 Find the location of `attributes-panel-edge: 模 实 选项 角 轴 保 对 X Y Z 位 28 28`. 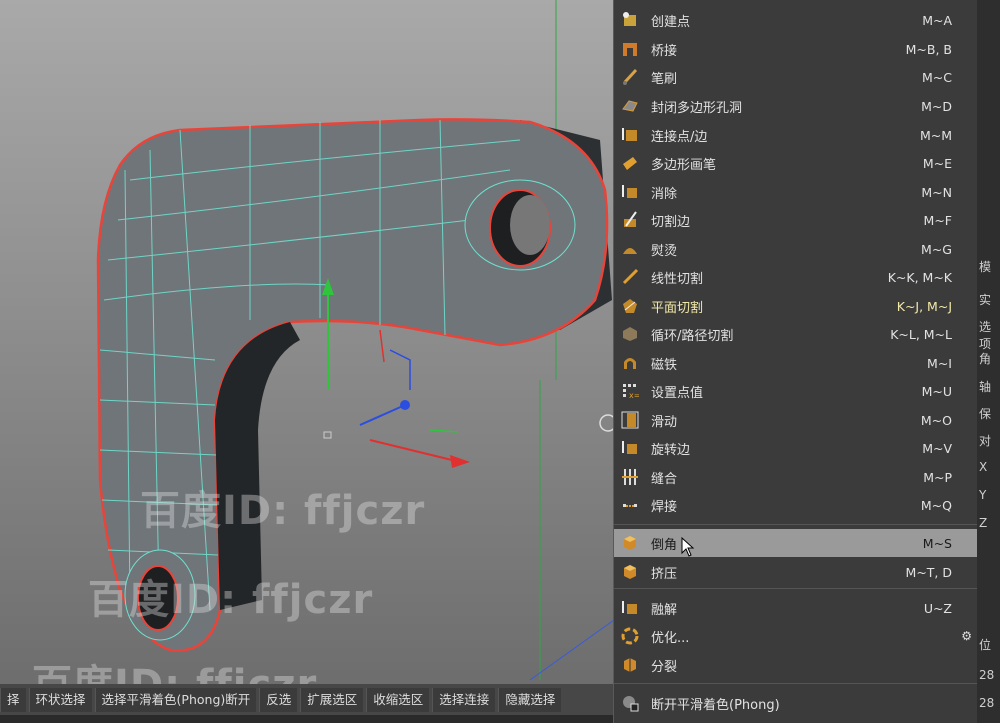

attributes-panel-edge: 模 实 选项 角 轴 保 对 X Y Z 位 28 28 is located at coordinates (988, 361).